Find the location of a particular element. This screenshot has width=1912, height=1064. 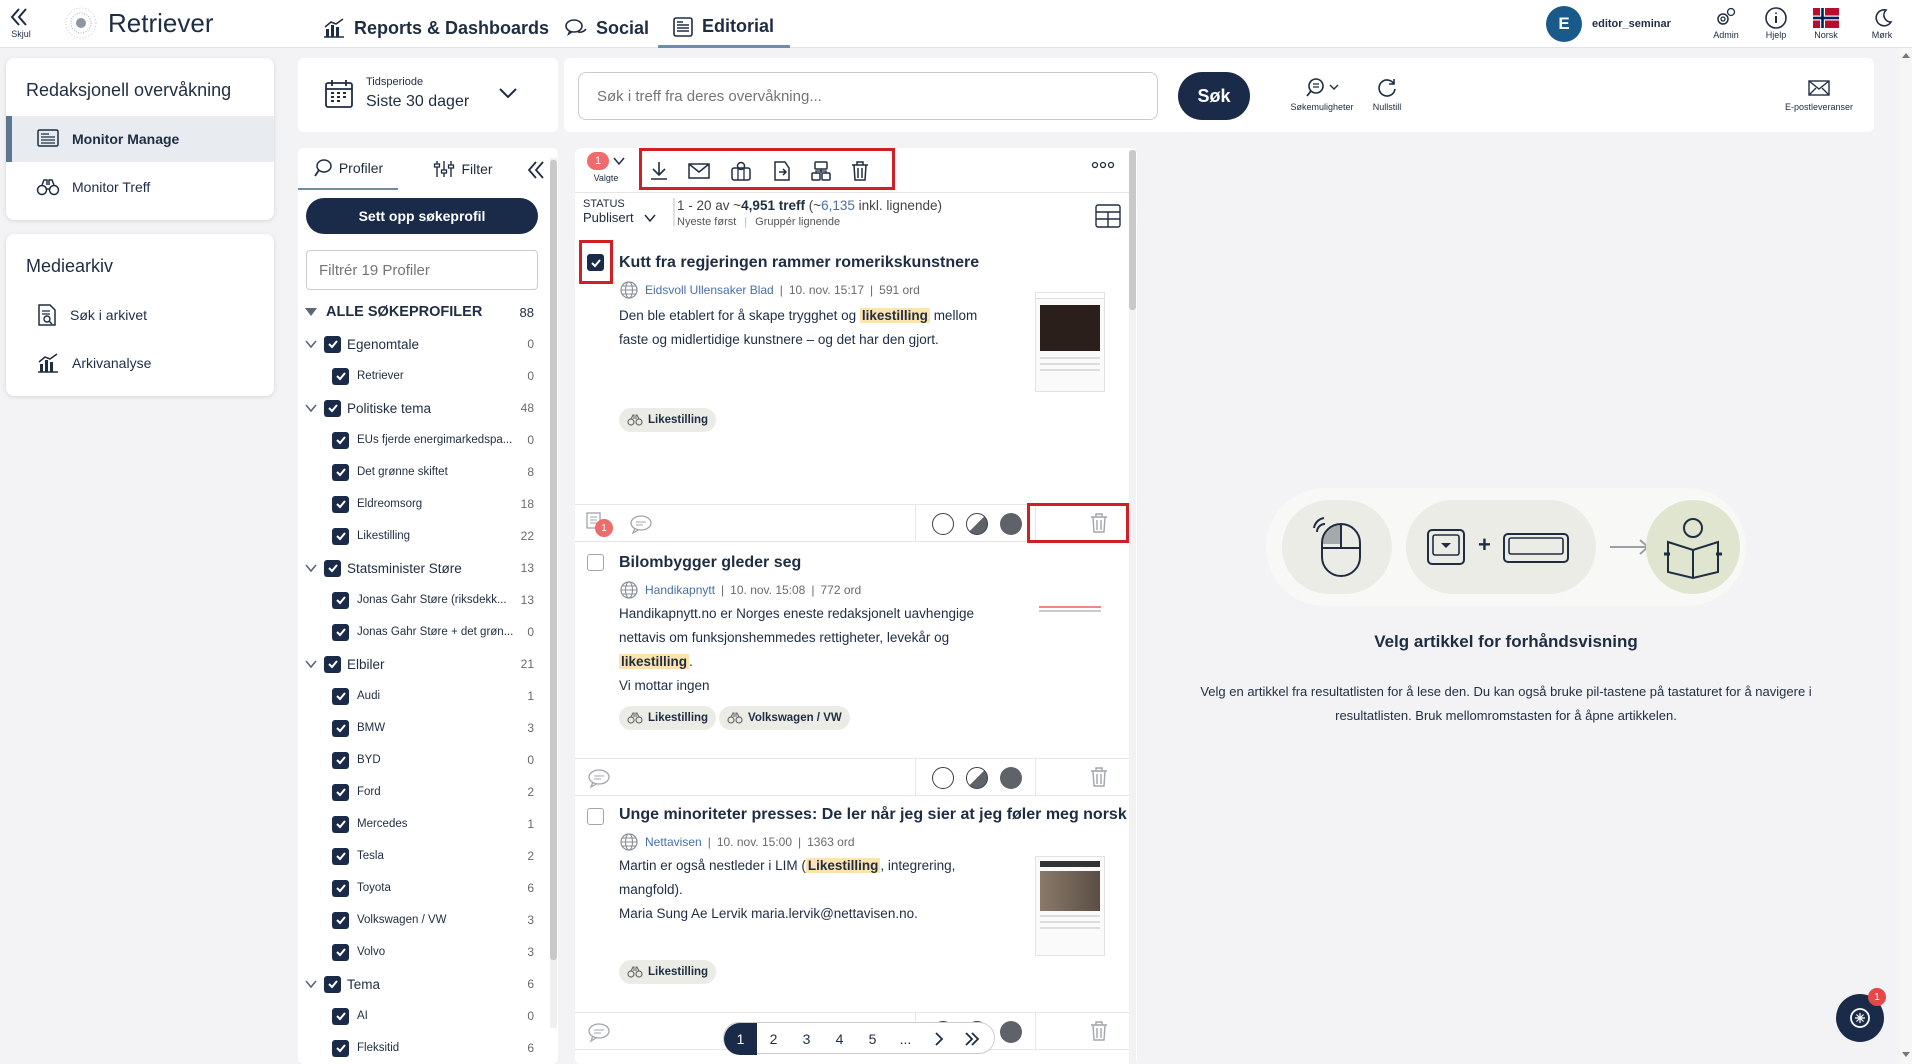

tab-filter: Filter is located at coordinates (463, 169).